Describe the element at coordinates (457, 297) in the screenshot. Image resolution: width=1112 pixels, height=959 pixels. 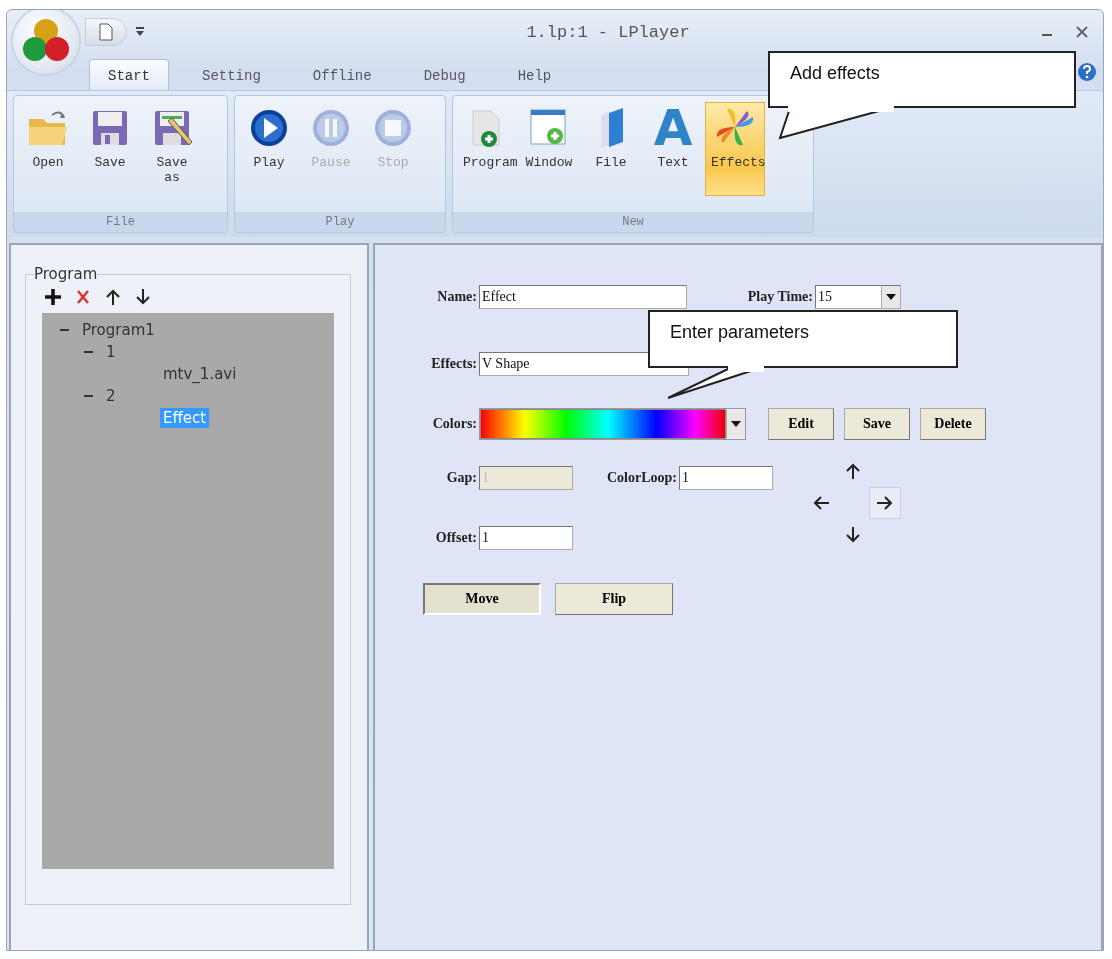
I see `field-label: Name:` at that location.